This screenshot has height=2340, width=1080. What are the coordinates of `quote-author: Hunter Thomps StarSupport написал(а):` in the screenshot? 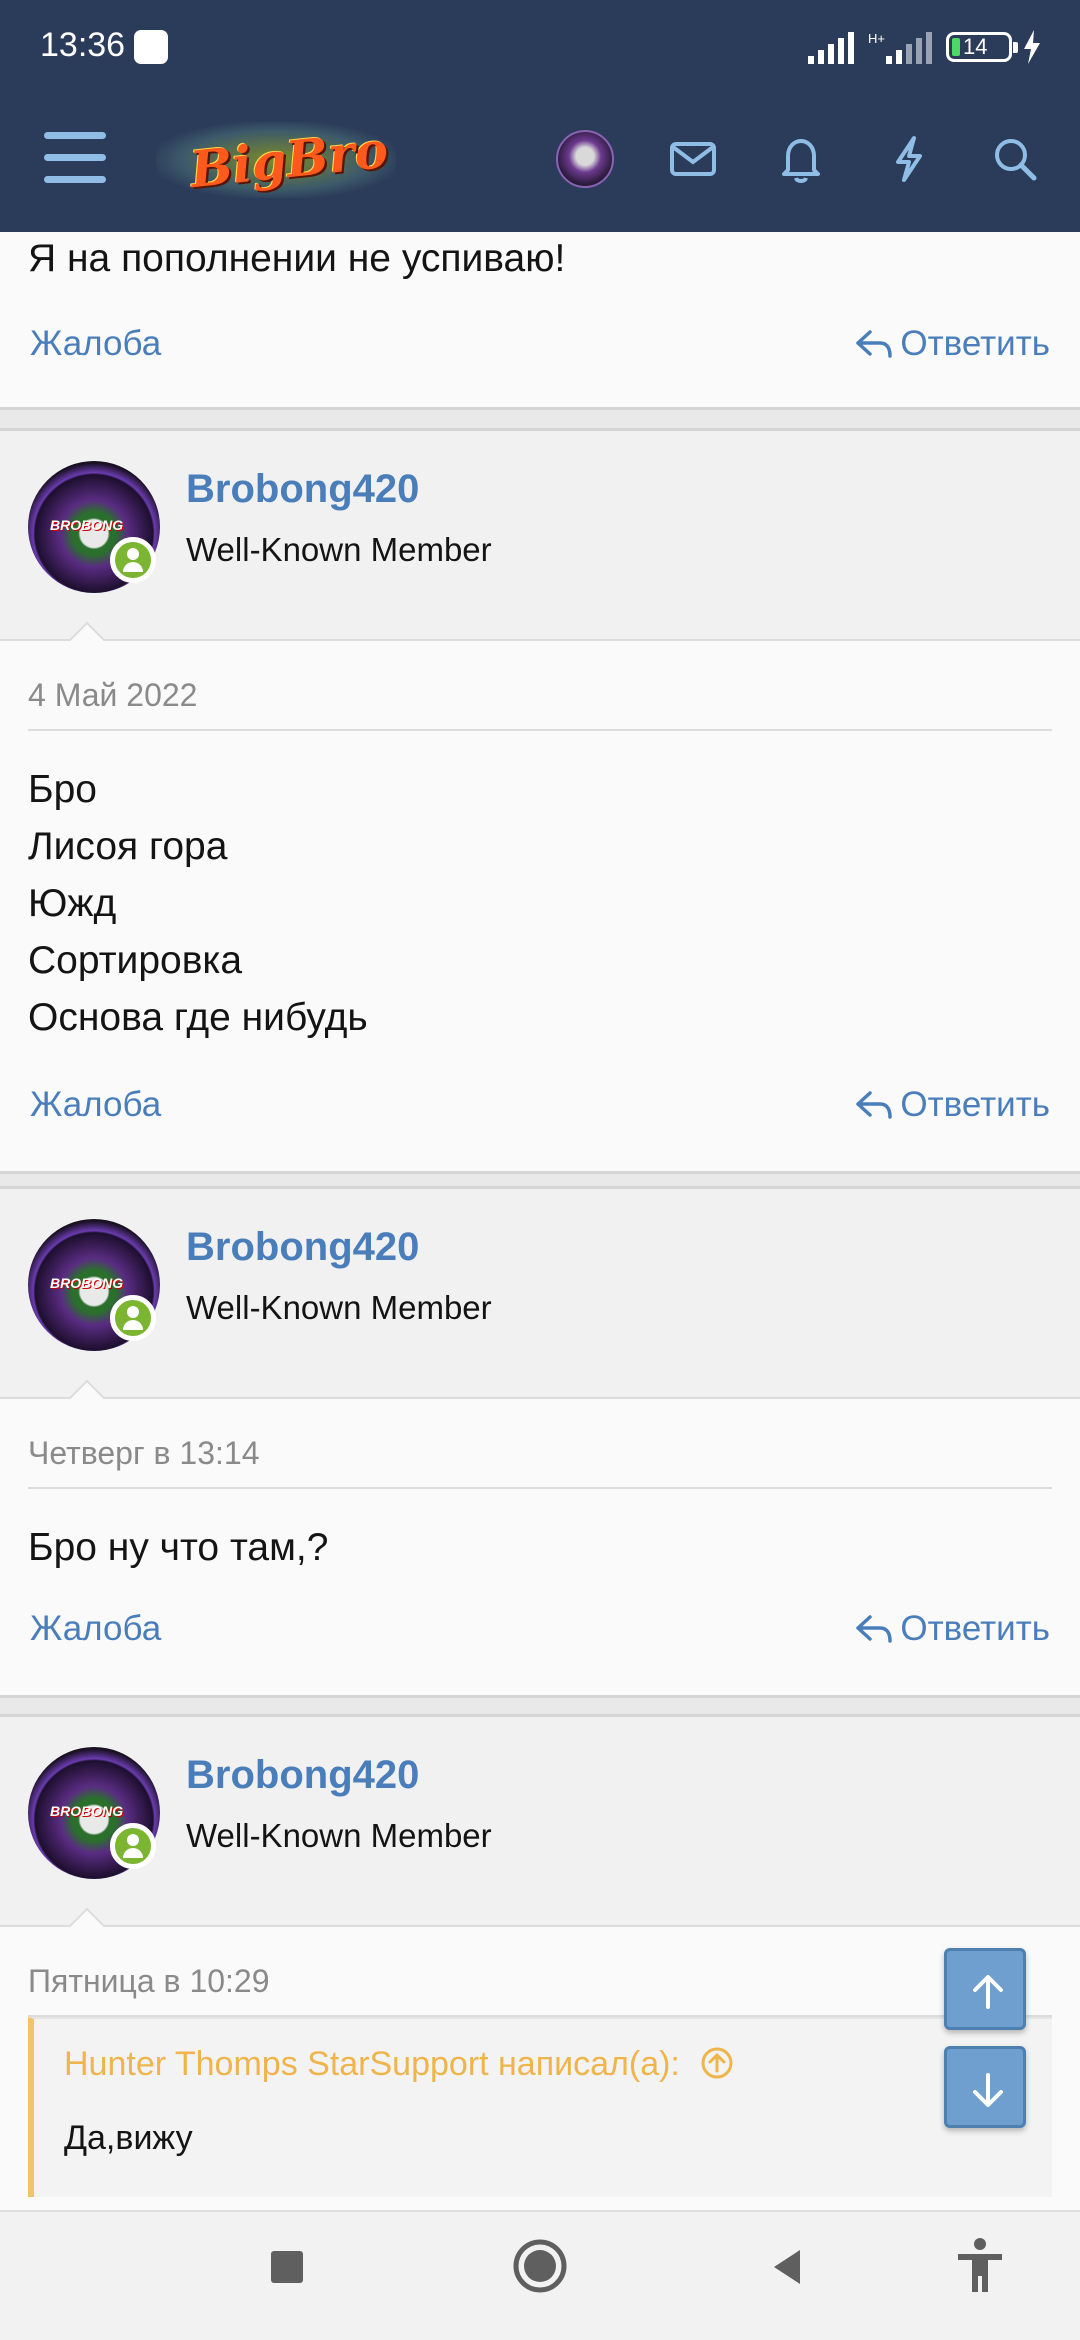 It's located at (372, 2064).